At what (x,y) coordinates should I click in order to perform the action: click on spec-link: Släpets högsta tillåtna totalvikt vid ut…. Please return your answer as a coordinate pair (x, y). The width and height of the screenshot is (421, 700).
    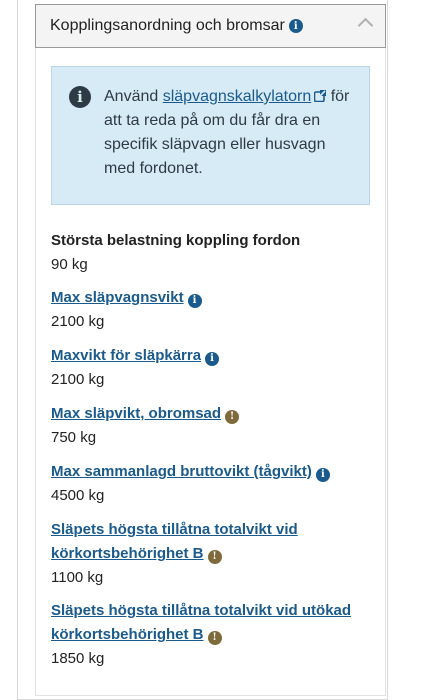
    Looking at the image, I should click on (201, 622).